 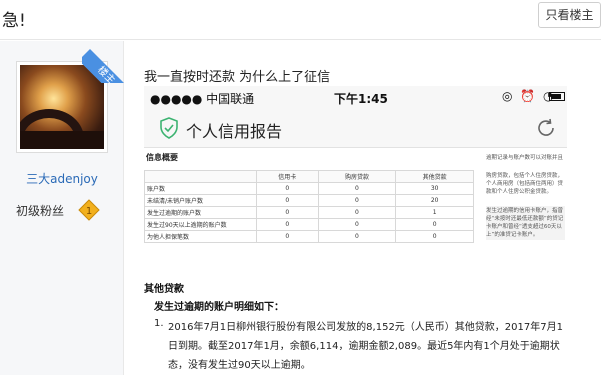 I want to click on table-row: 未结清/未销户账户数 0 0 20, so click(x=309, y=200).